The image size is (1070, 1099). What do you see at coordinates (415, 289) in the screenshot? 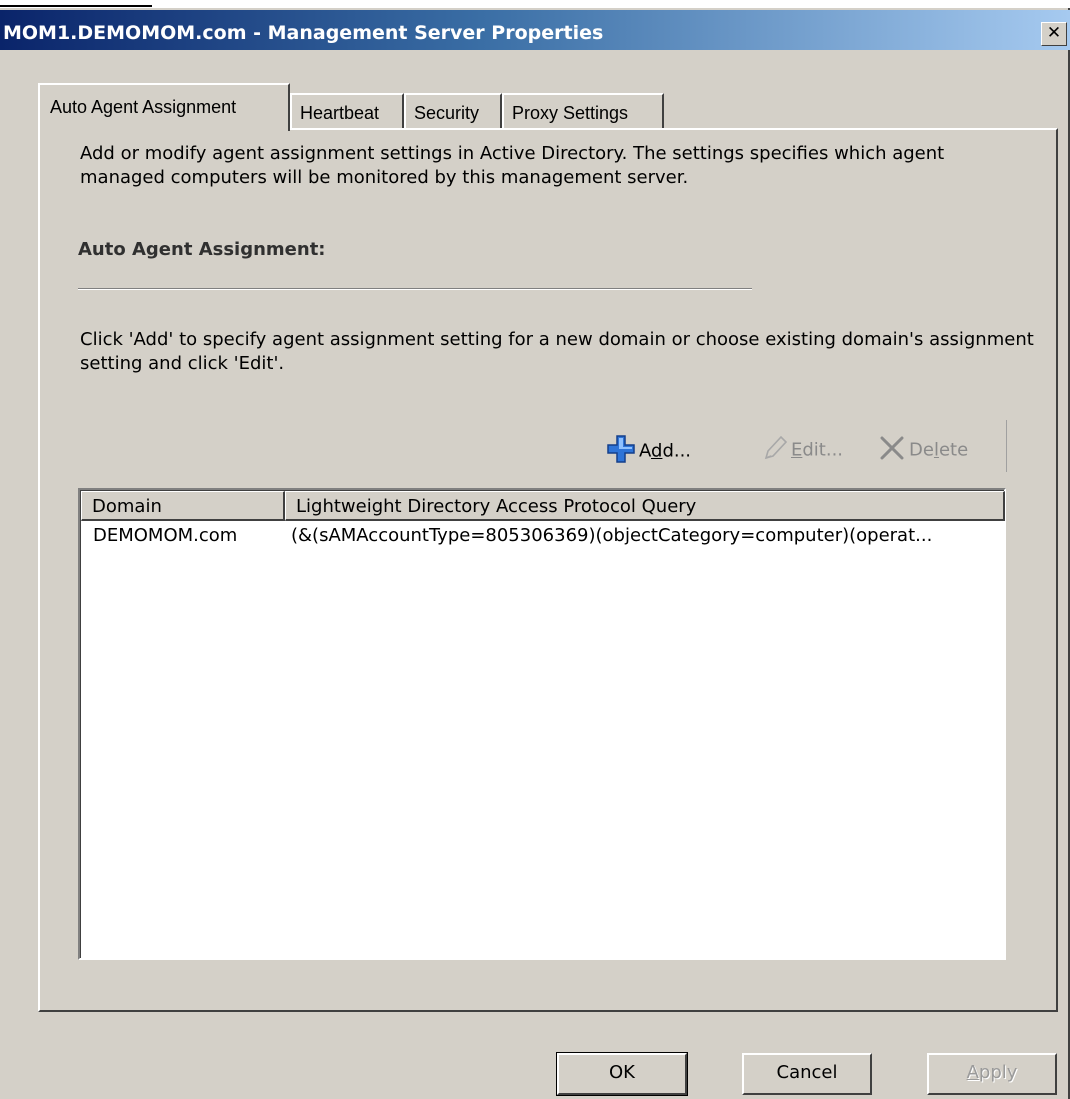
I see `section-separator` at bounding box center [415, 289].